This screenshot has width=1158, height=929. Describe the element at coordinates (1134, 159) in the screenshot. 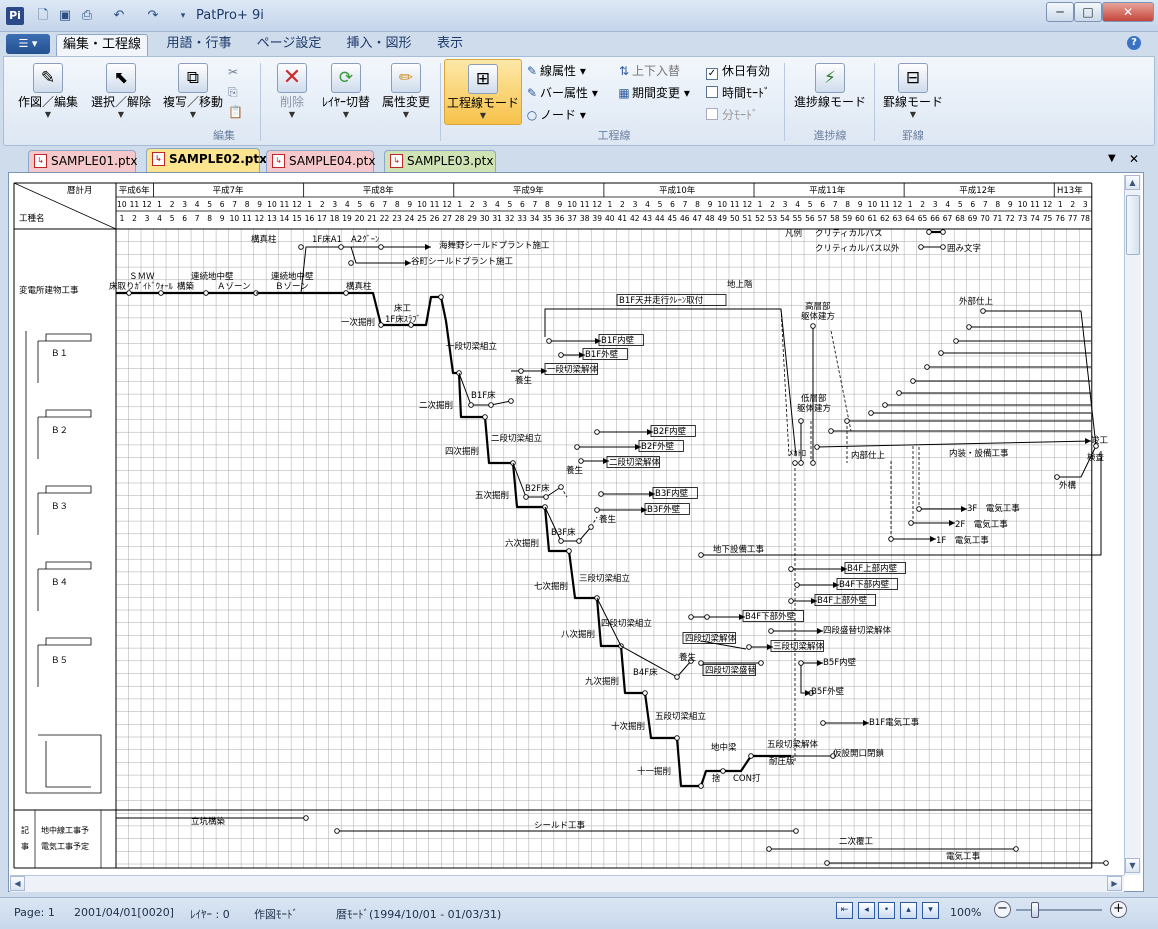

I see `close-document-icon: ✕` at that location.